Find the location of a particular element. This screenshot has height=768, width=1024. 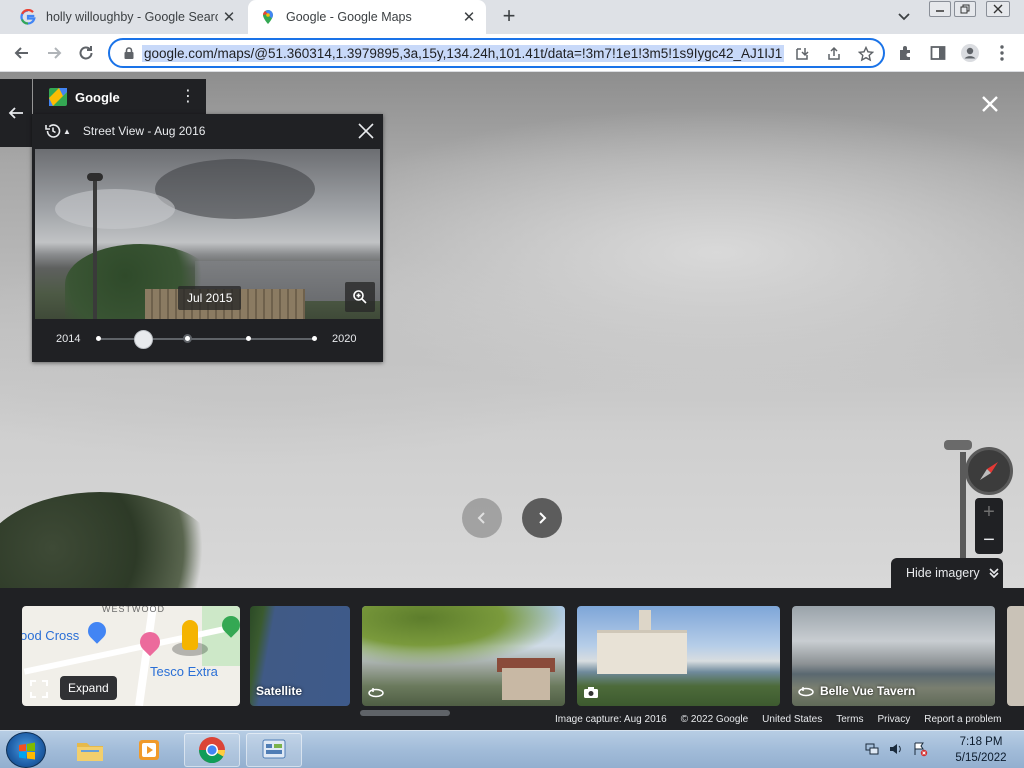

next-image-button is located at coordinates (542, 518).